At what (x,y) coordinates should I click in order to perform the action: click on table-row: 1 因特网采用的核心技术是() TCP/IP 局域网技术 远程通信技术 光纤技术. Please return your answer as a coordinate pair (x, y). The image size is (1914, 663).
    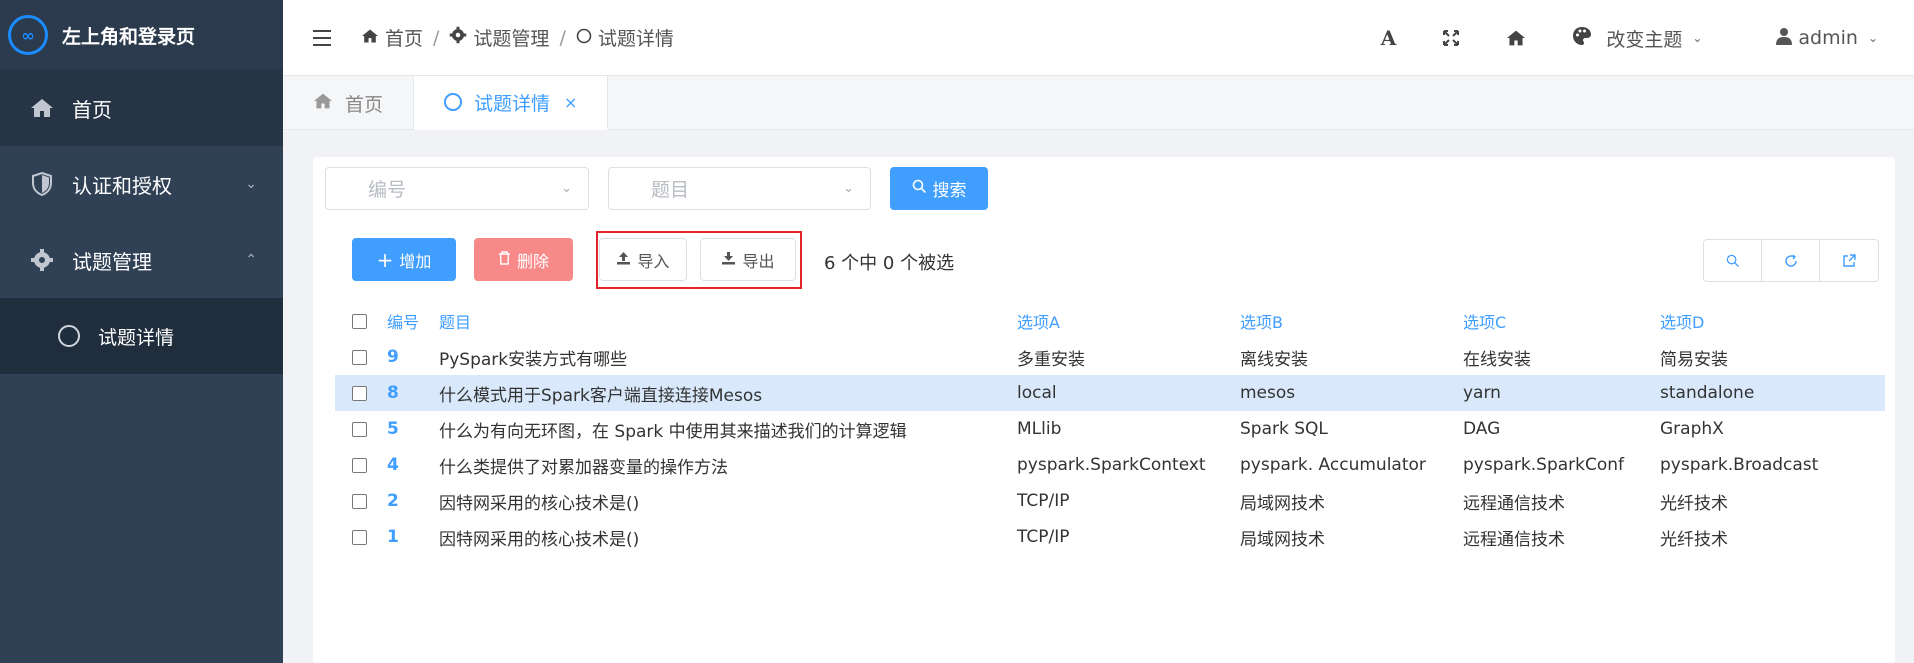
    Looking at the image, I should click on (1110, 537).